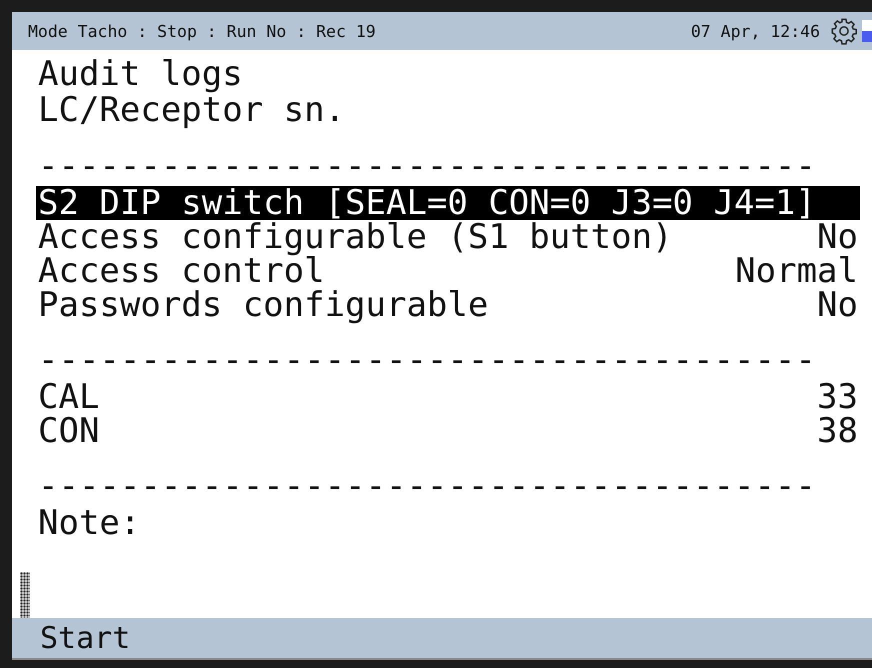  Describe the element at coordinates (844, 31) in the screenshot. I see `settings-icon` at that location.